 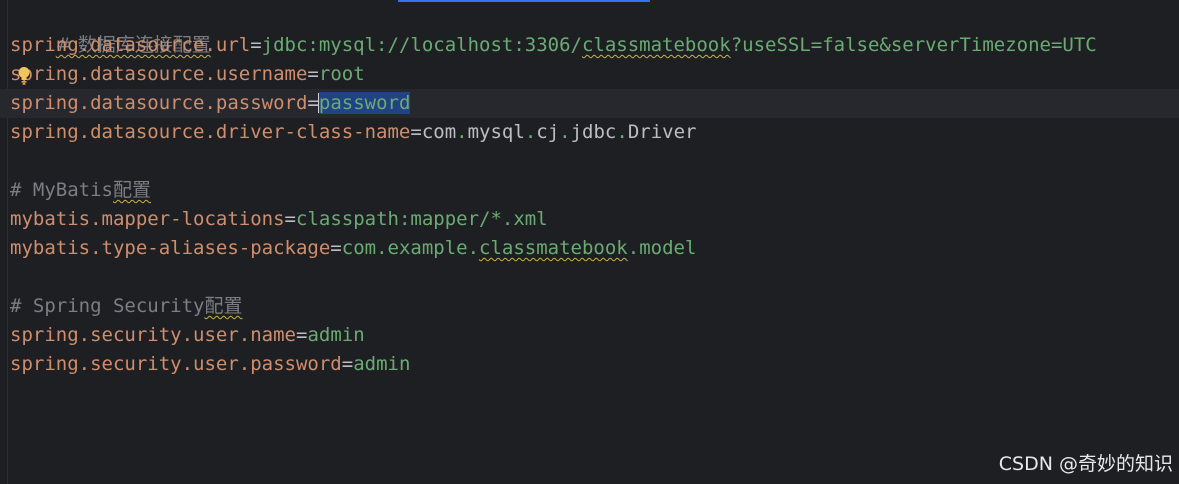 I want to click on selected-value: password, so click(x=364, y=103).